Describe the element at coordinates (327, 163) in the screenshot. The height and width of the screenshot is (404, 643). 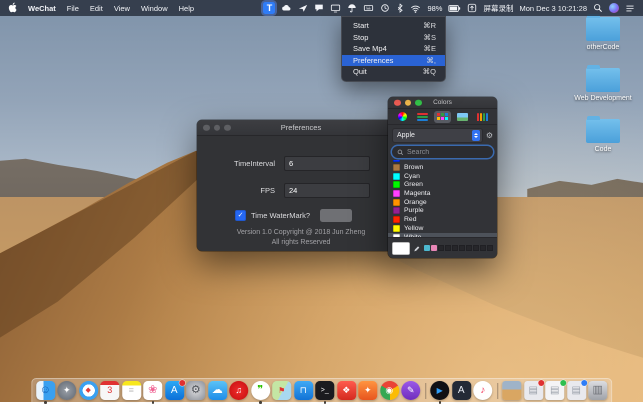
I see `timeinterval-field` at that location.